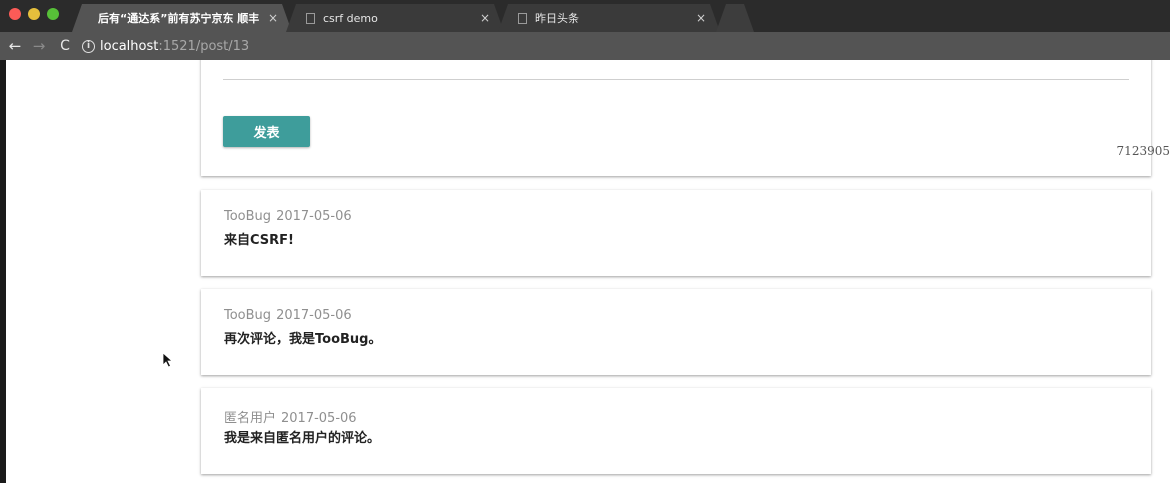  What do you see at coordinates (3, 271) in the screenshot?
I see `left-edge-band` at bounding box center [3, 271].